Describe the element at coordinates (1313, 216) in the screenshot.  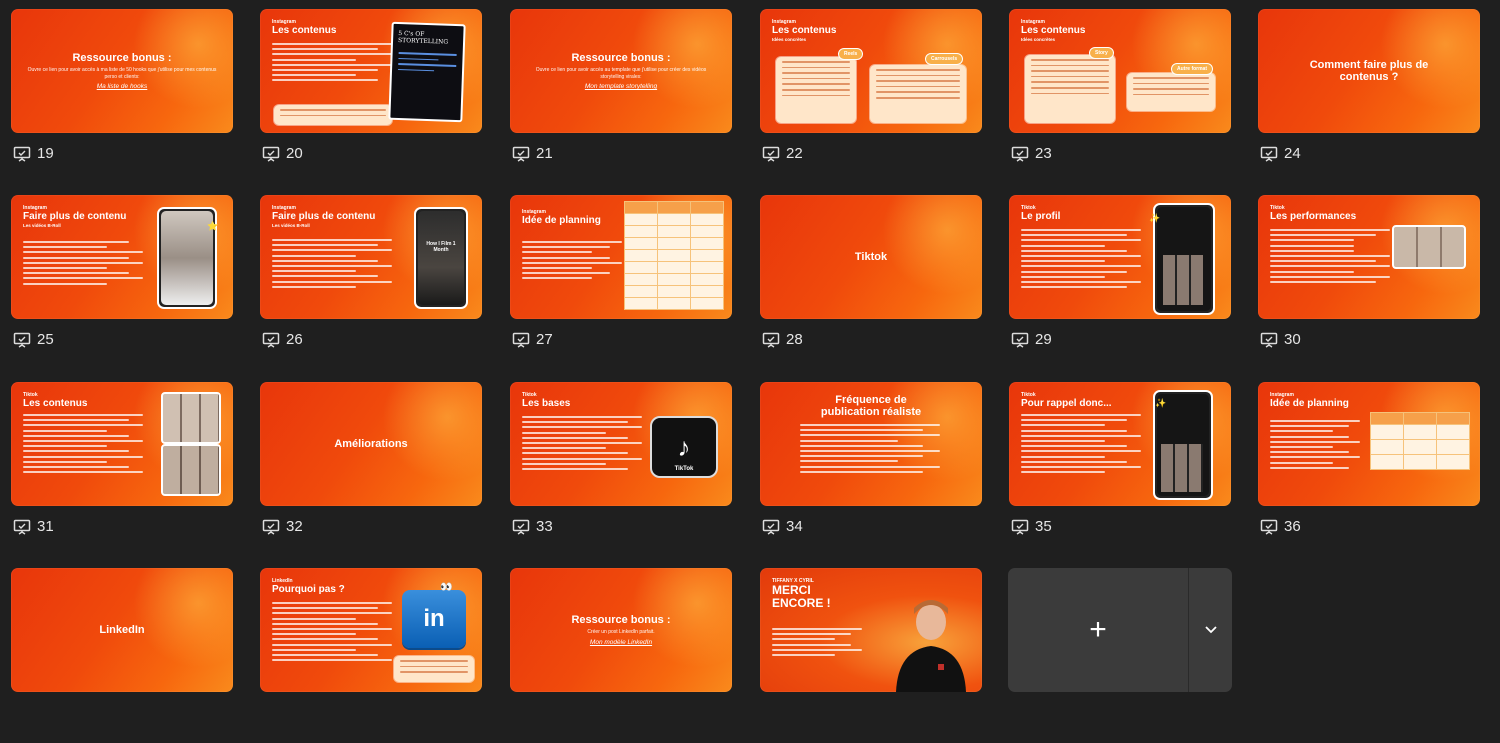
I see `slide-title: Les performances` at that location.